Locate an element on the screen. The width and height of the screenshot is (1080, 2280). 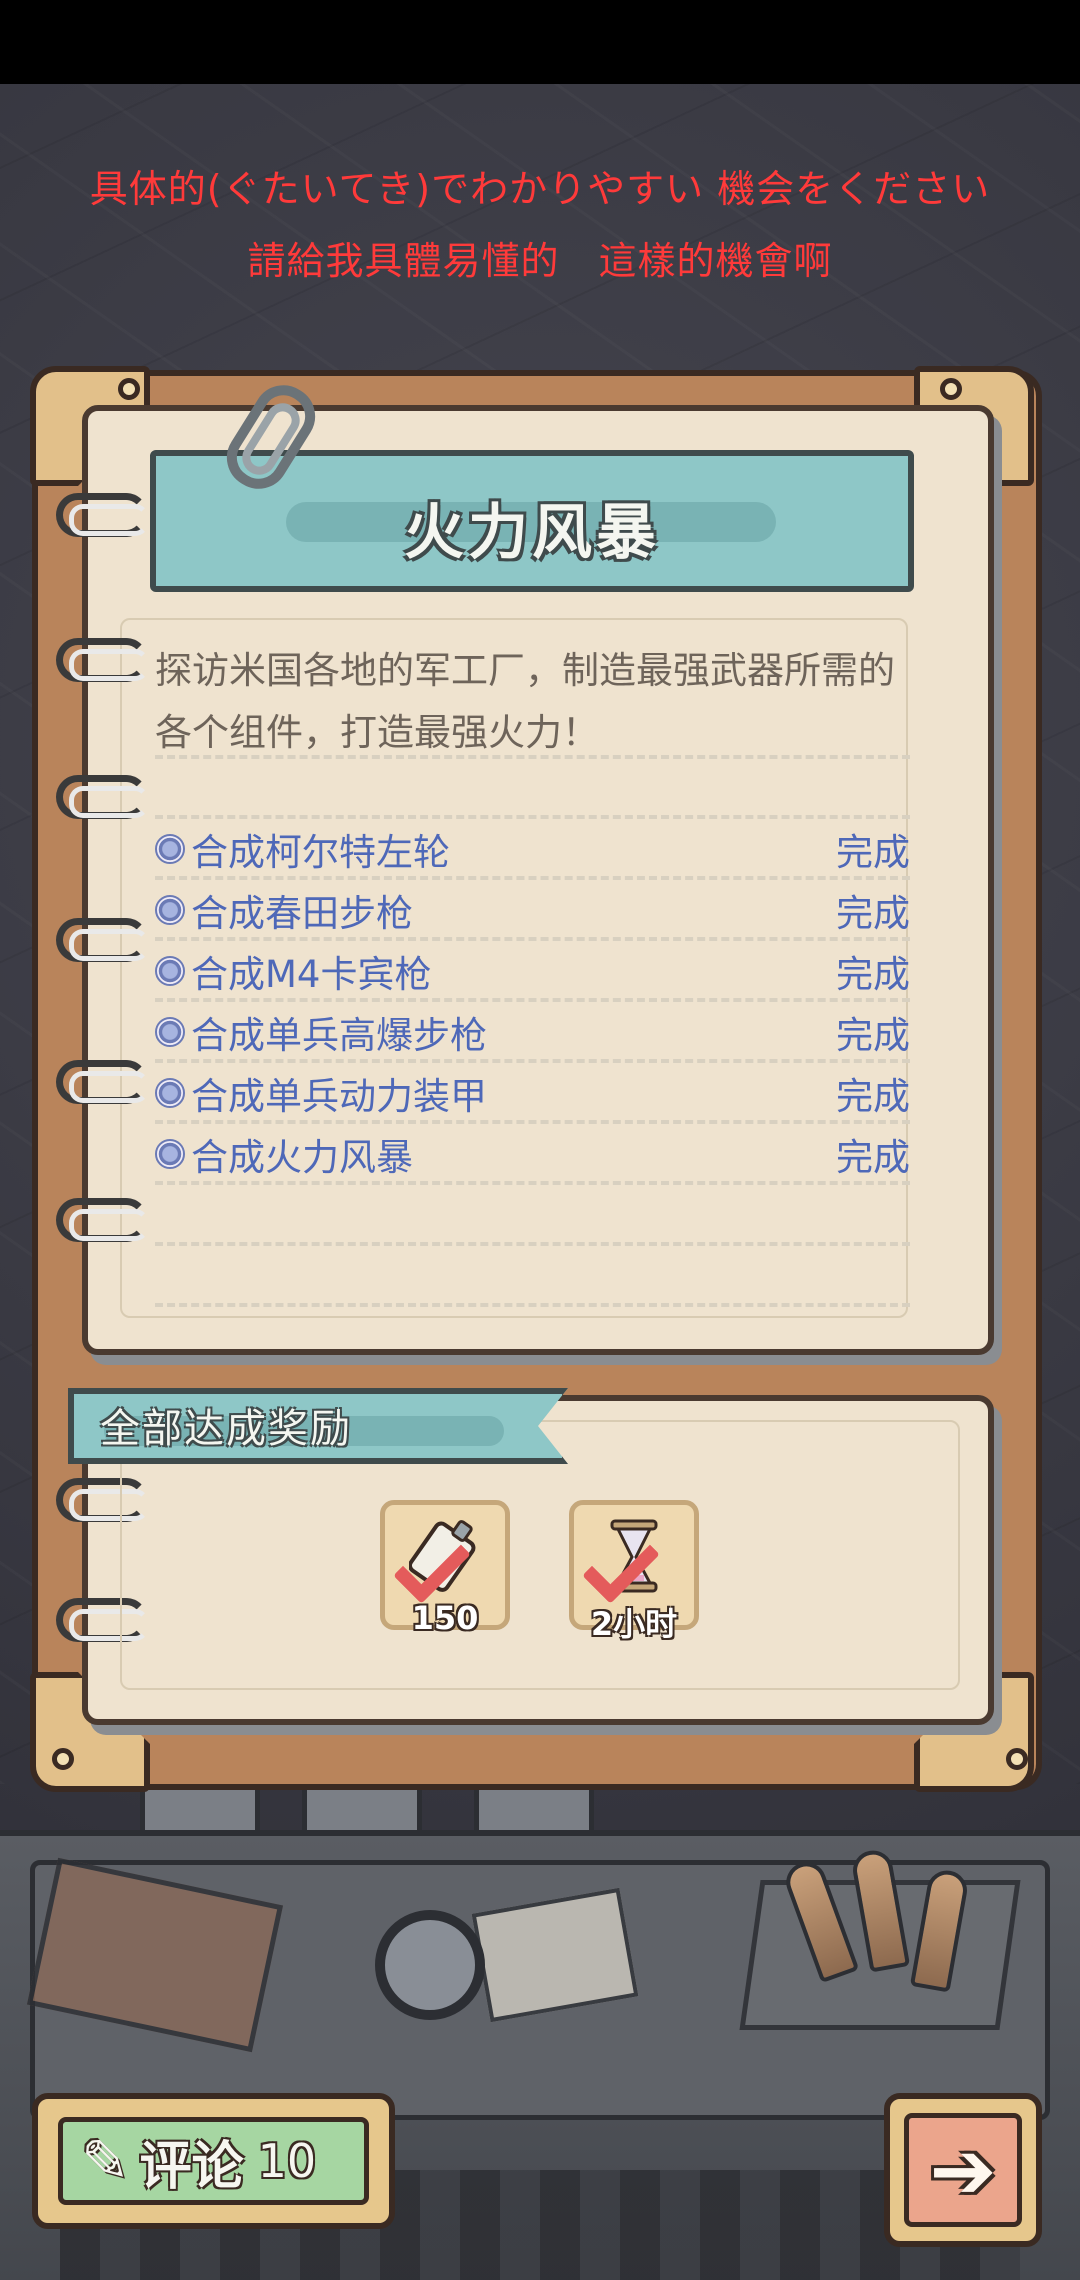
task-name: 合成春田步枪 is located at coordinates (302, 913).